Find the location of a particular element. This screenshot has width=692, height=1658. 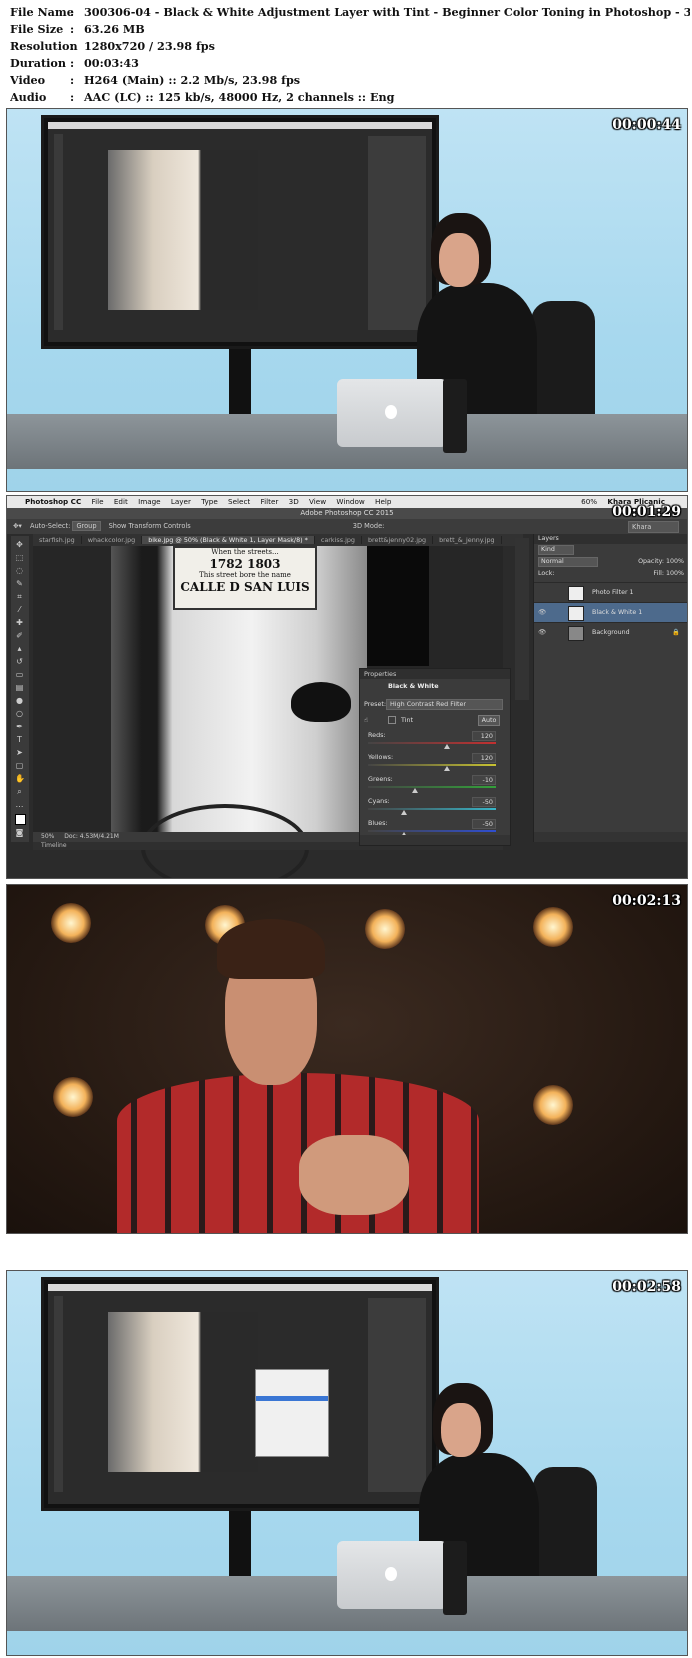

menu-help: Help is located at coordinates (383, 501).